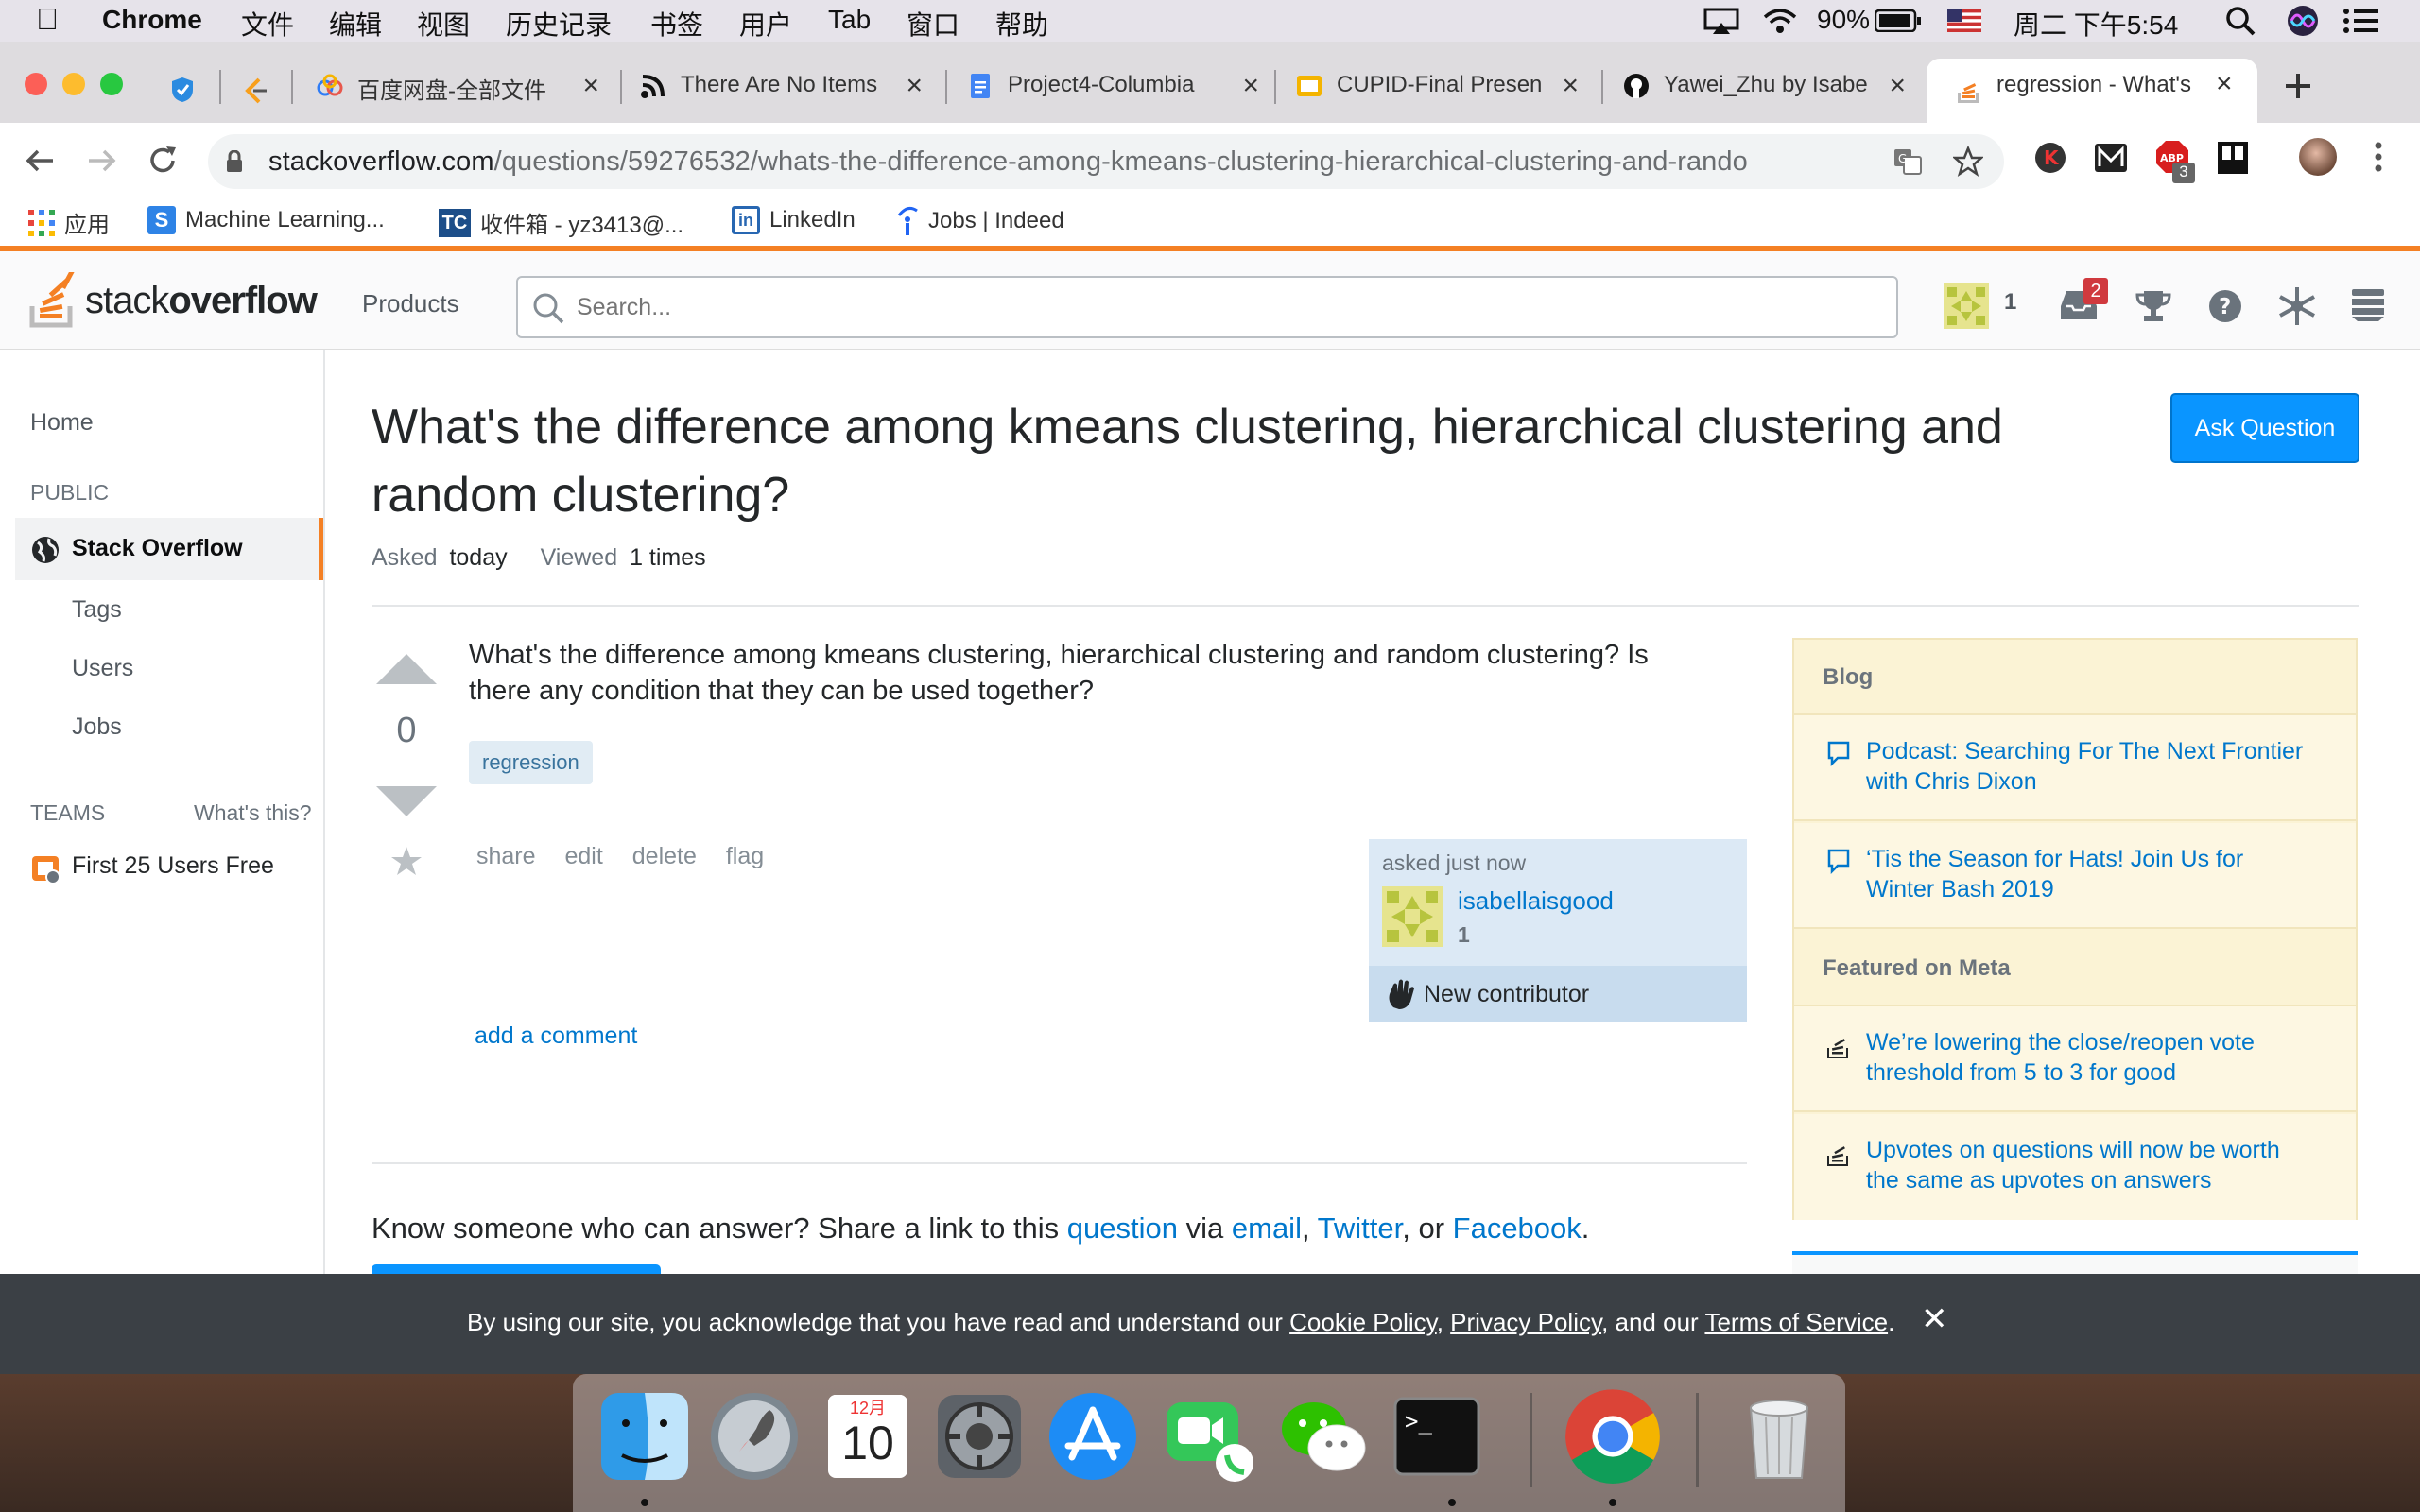  I want to click on extension-k-icon: K, so click(2050, 158).